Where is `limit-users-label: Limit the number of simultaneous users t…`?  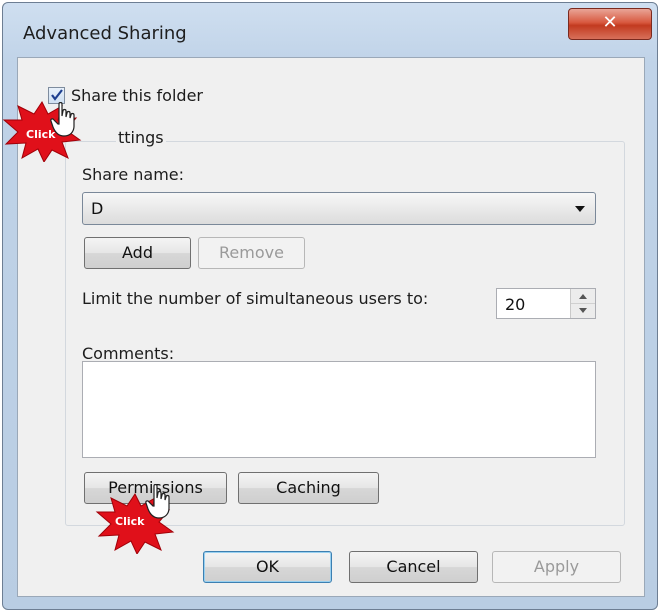
limit-users-label: Limit the number of simultaneous users t… is located at coordinates (255, 298).